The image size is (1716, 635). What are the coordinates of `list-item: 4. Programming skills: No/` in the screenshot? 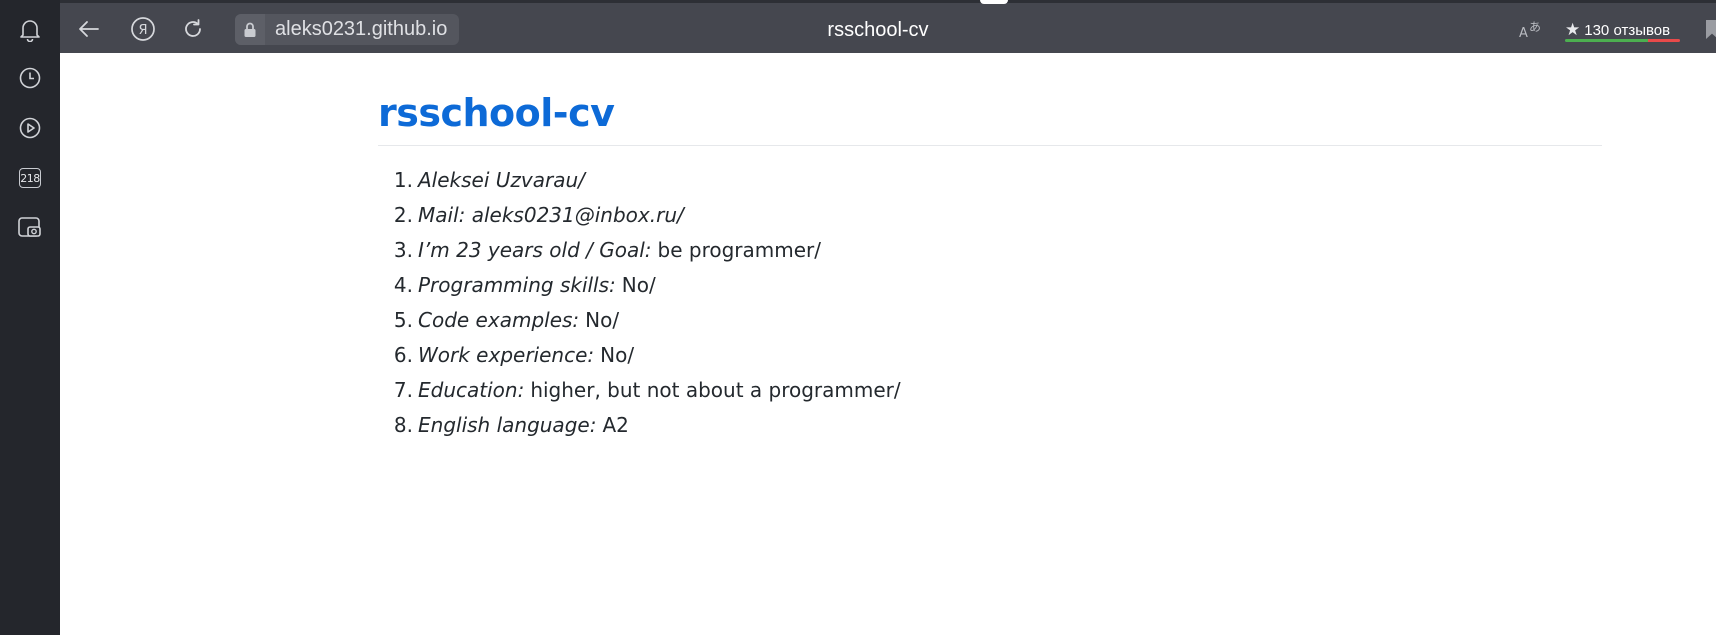 It's located at (990, 284).